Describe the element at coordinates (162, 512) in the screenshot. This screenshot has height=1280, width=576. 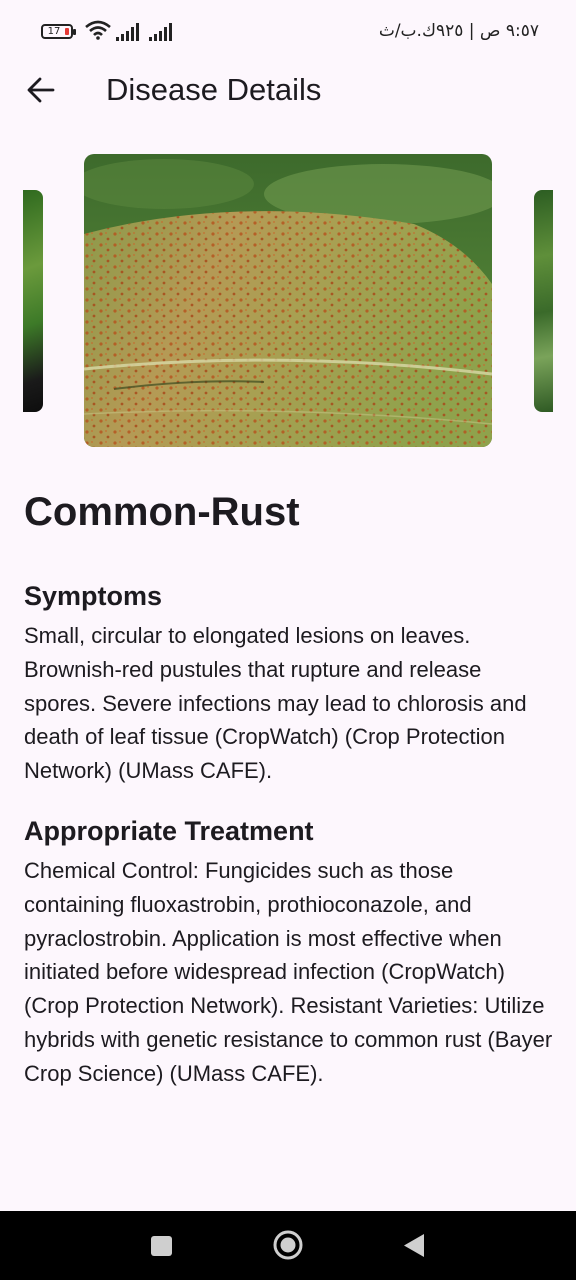
I see `disease-name: Common-Rust` at that location.